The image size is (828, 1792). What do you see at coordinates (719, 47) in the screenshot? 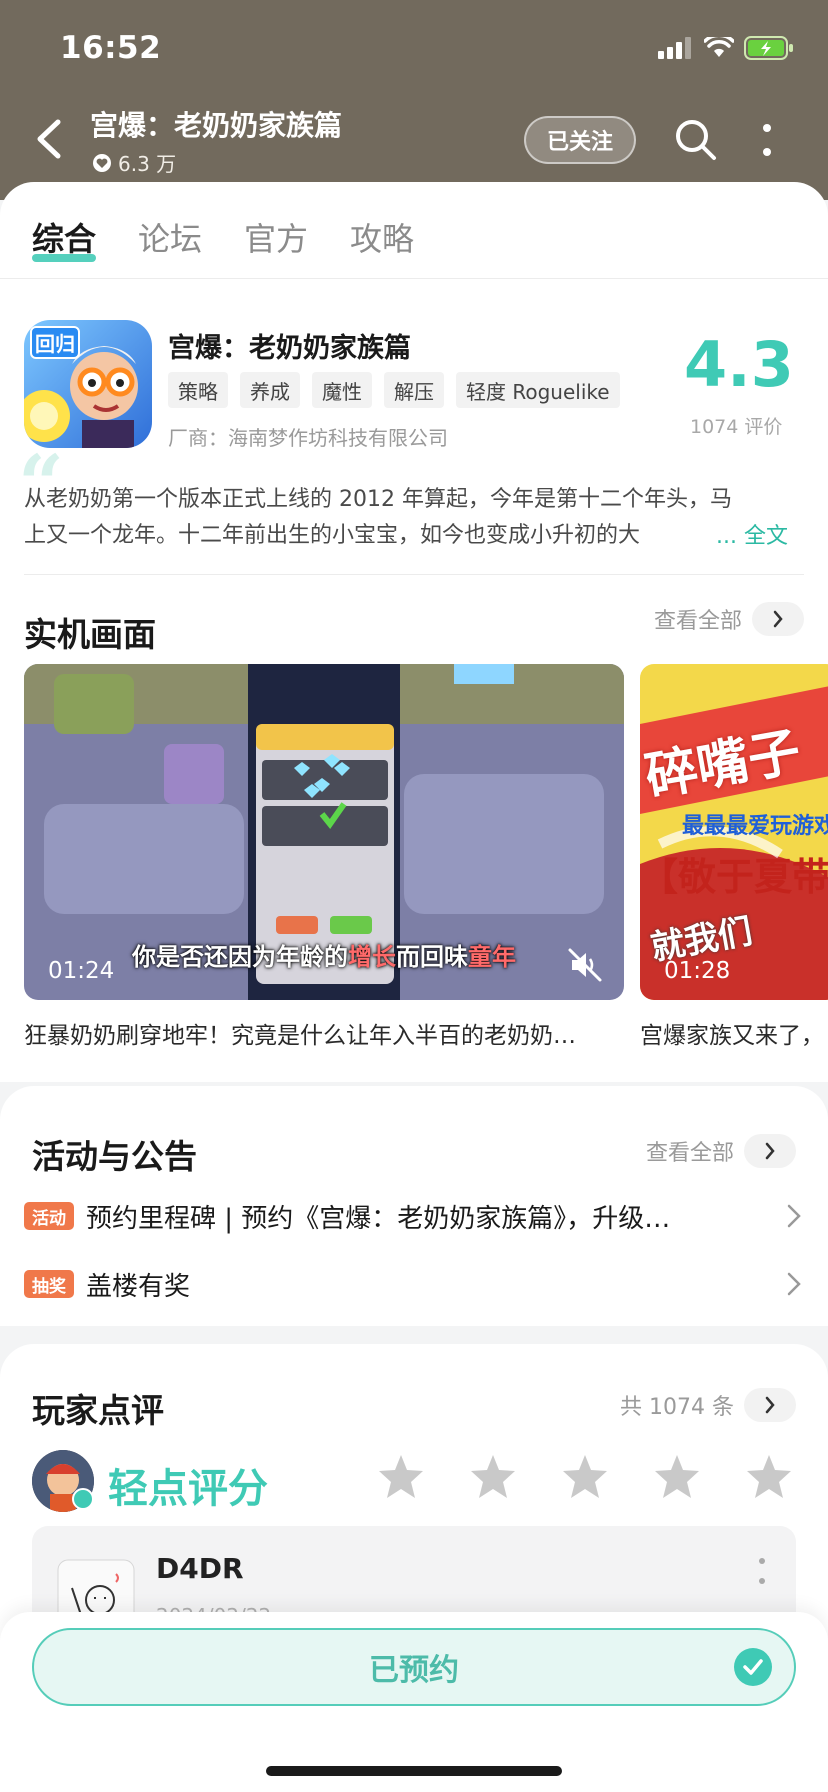
I see `wifi-icon` at bounding box center [719, 47].